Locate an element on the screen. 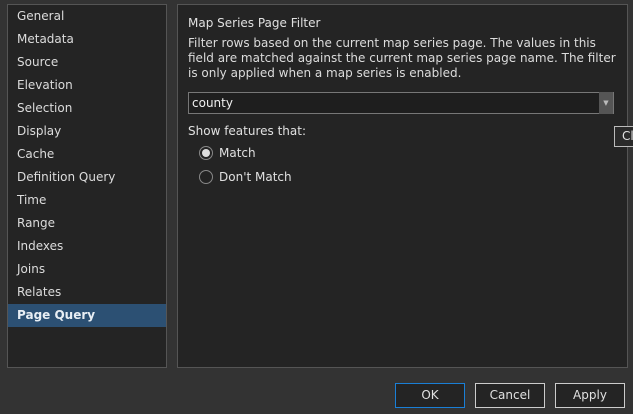  sidebar-item-general: General is located at coordinates (87, 16).